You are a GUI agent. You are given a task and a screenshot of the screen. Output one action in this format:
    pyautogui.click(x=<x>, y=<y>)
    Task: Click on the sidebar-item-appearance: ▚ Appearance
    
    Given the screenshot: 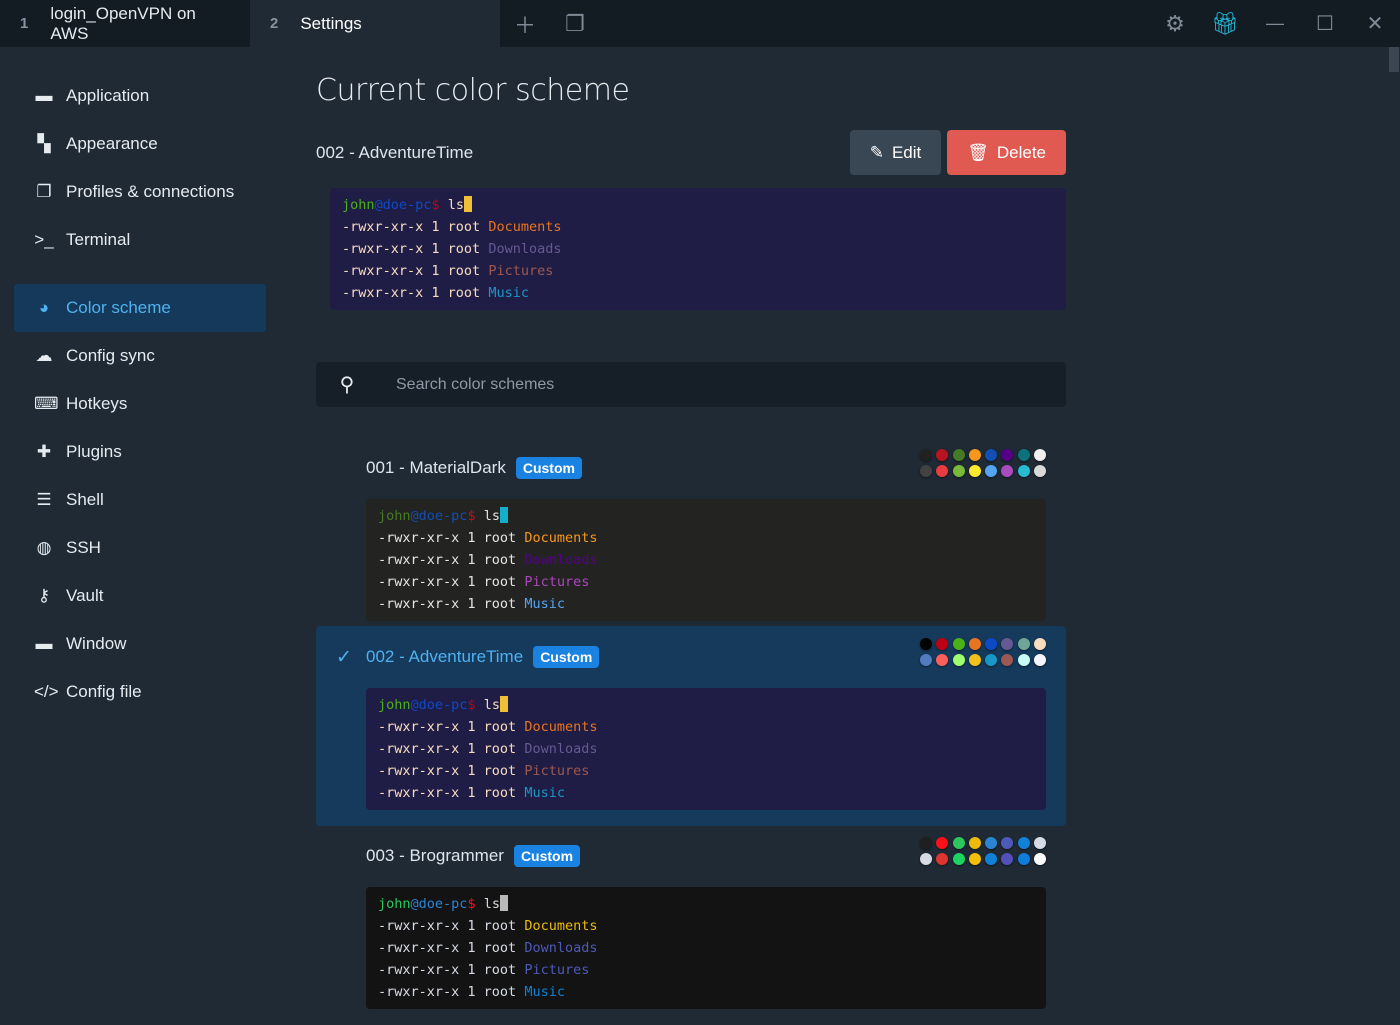 What is the action you would take?
    pyautogui.click(x=140, y=144)
    